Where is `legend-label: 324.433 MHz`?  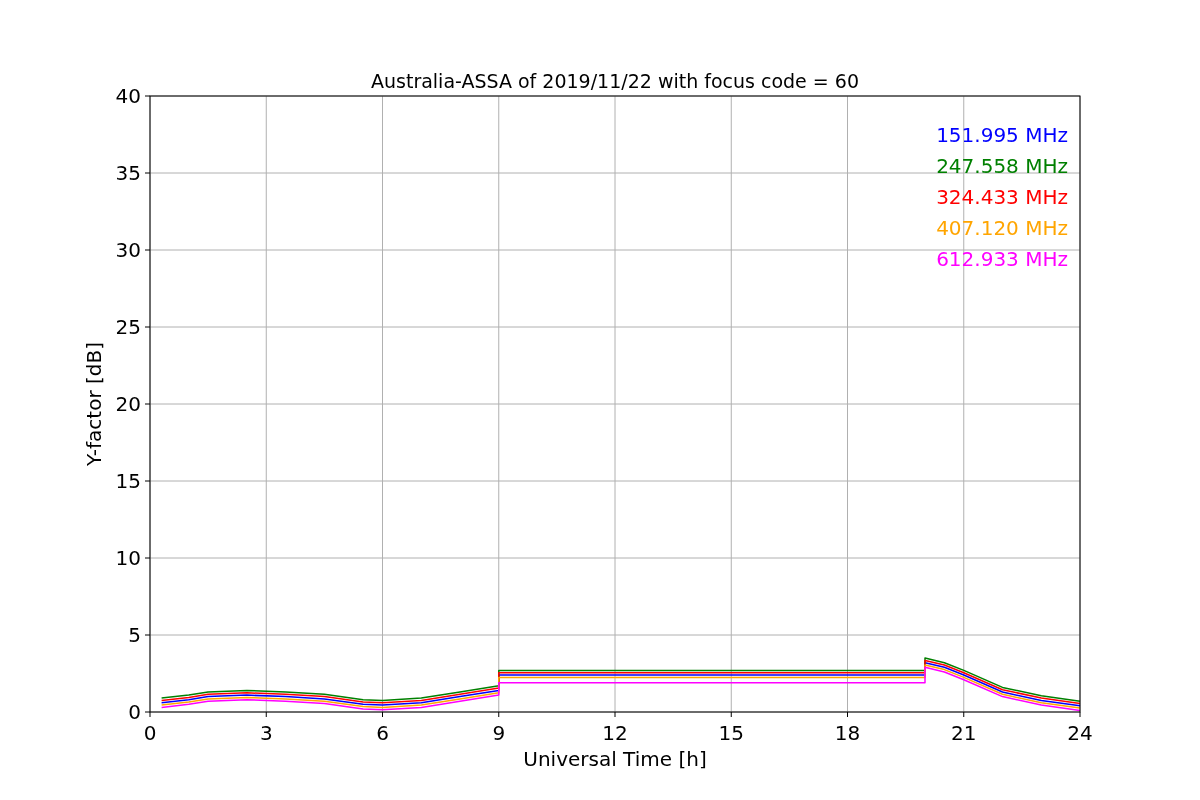
legend-label: 324.433 MHz is located at coordinates (1002, 197).